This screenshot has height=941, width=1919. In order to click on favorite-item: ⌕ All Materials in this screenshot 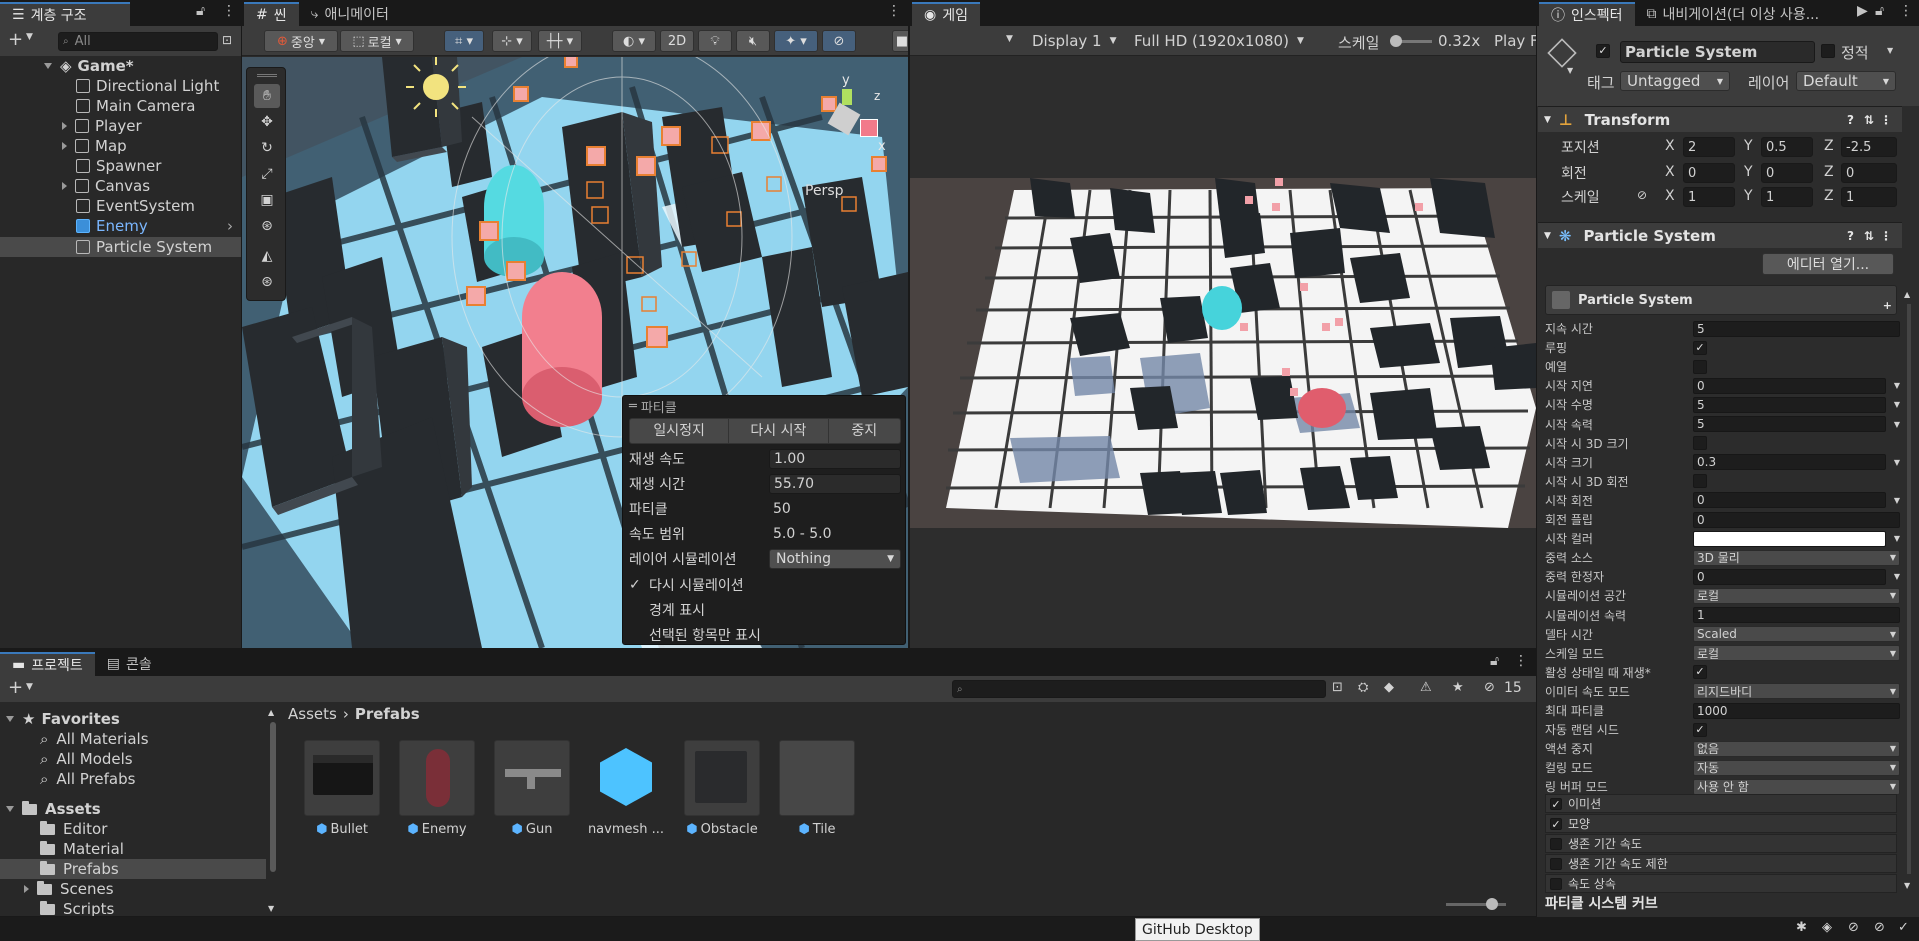, I will do `click(74, 739)`.